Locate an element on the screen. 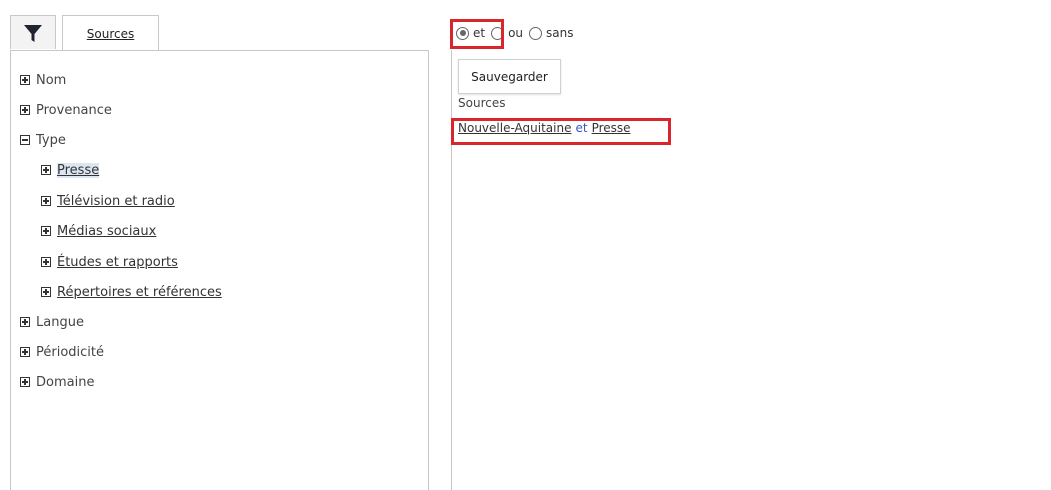 Image resolution: width=1051 pixels, height=490 pixels. collapse-icon is located at coordinates (25, 140).